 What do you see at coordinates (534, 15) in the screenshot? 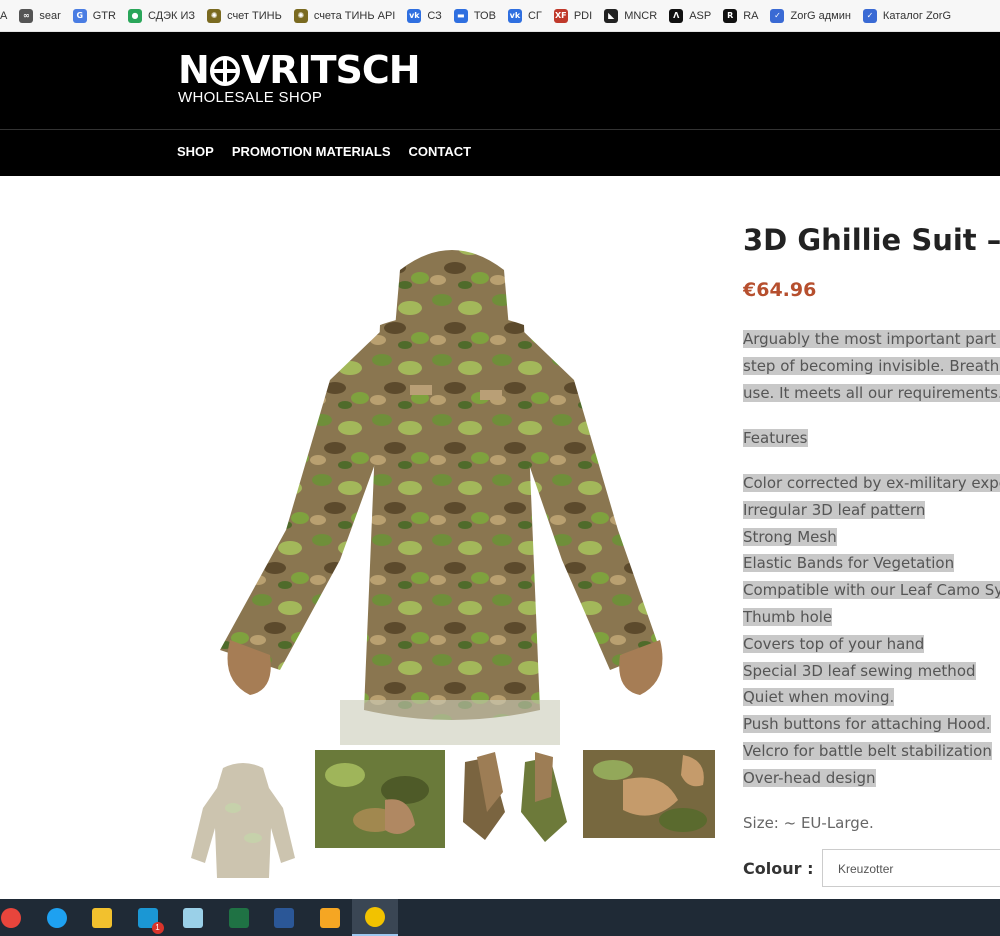
I see `bookmark-label: СГ` at bounding box center [534, 15].